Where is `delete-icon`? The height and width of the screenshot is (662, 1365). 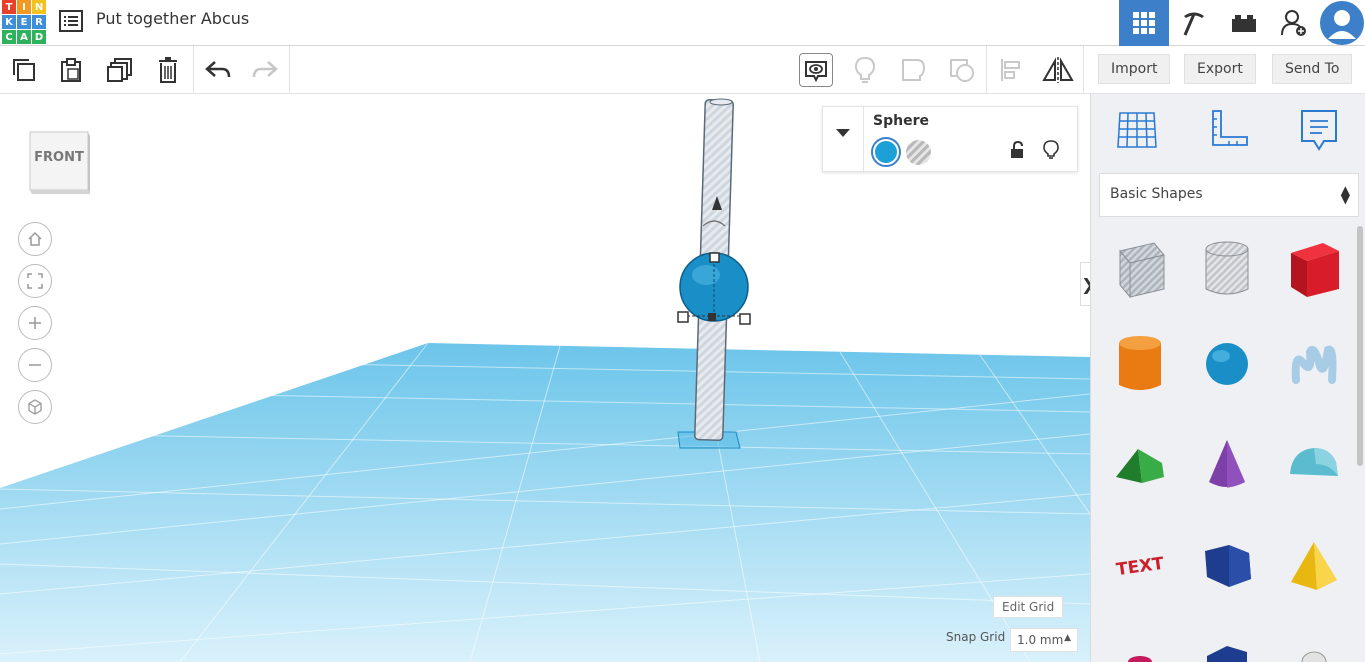 delete-icon is located at coordinates (168, 70).